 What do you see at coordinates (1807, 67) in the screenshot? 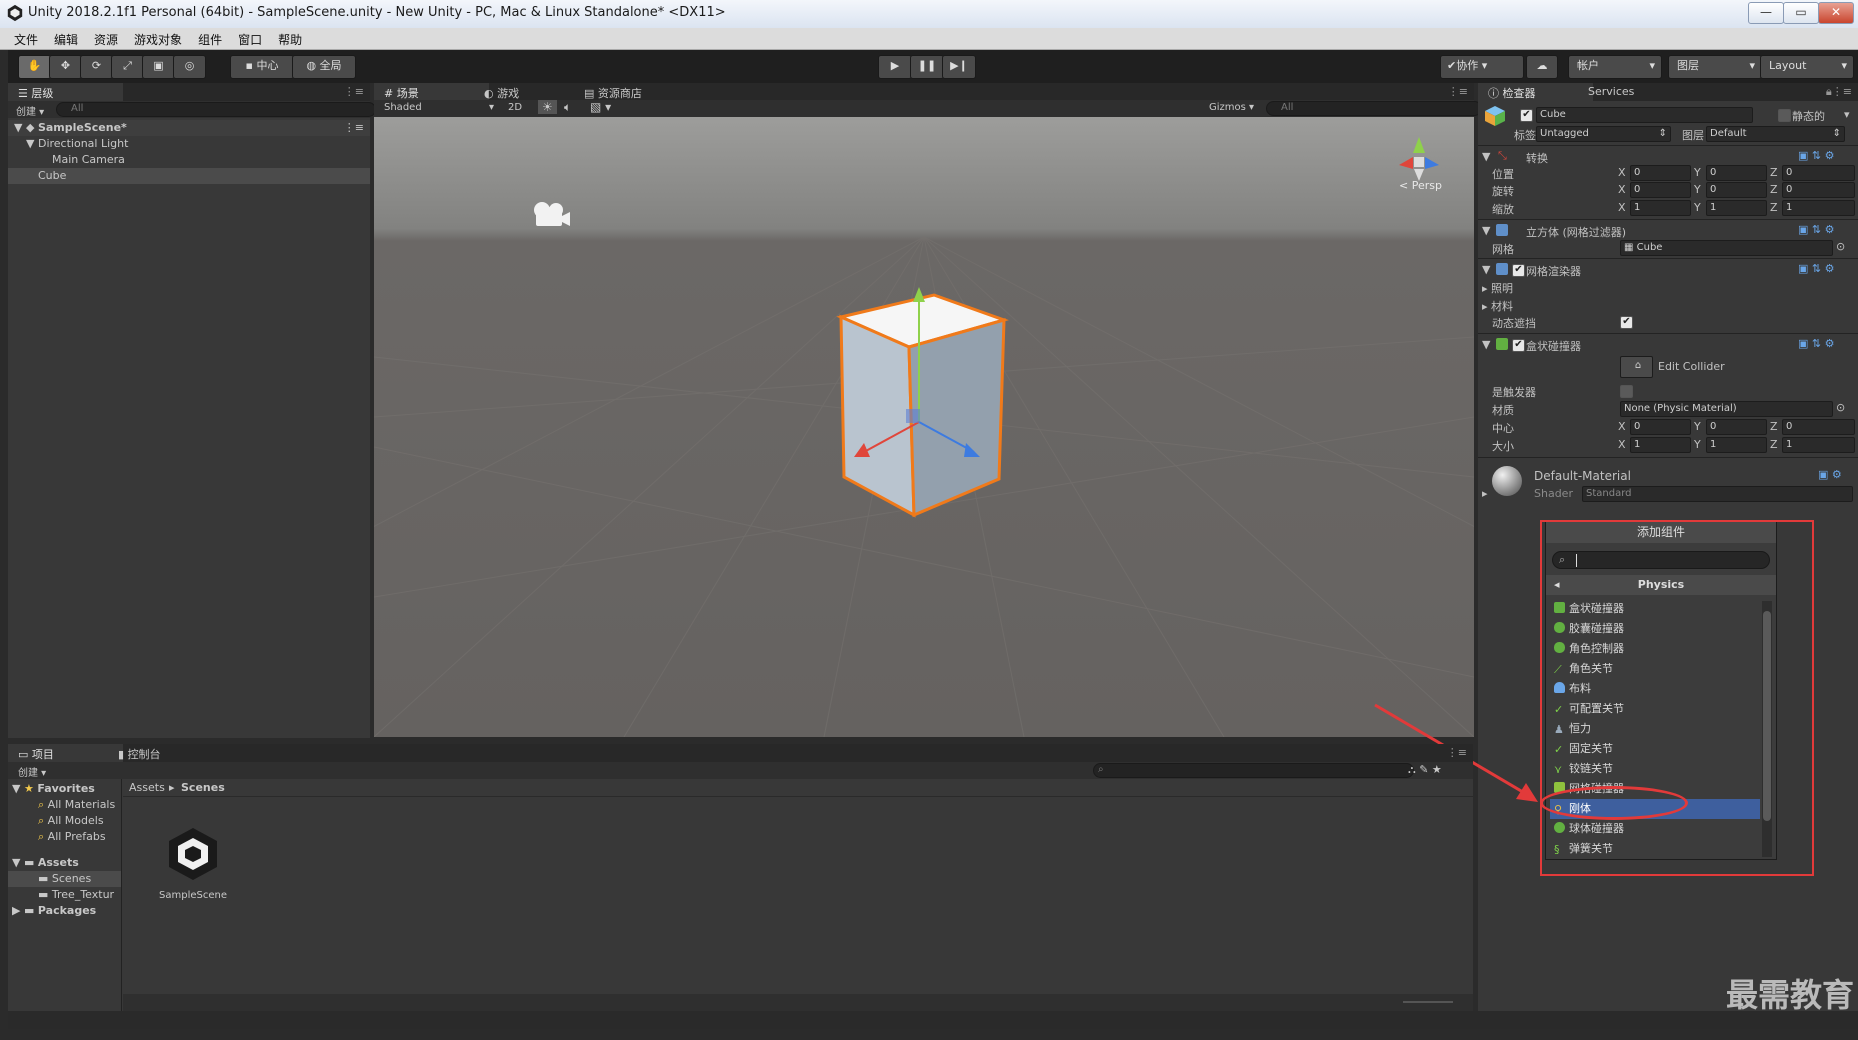
I see `layout-dropdown: Layout ▾` at bounding box center [1807, 67].